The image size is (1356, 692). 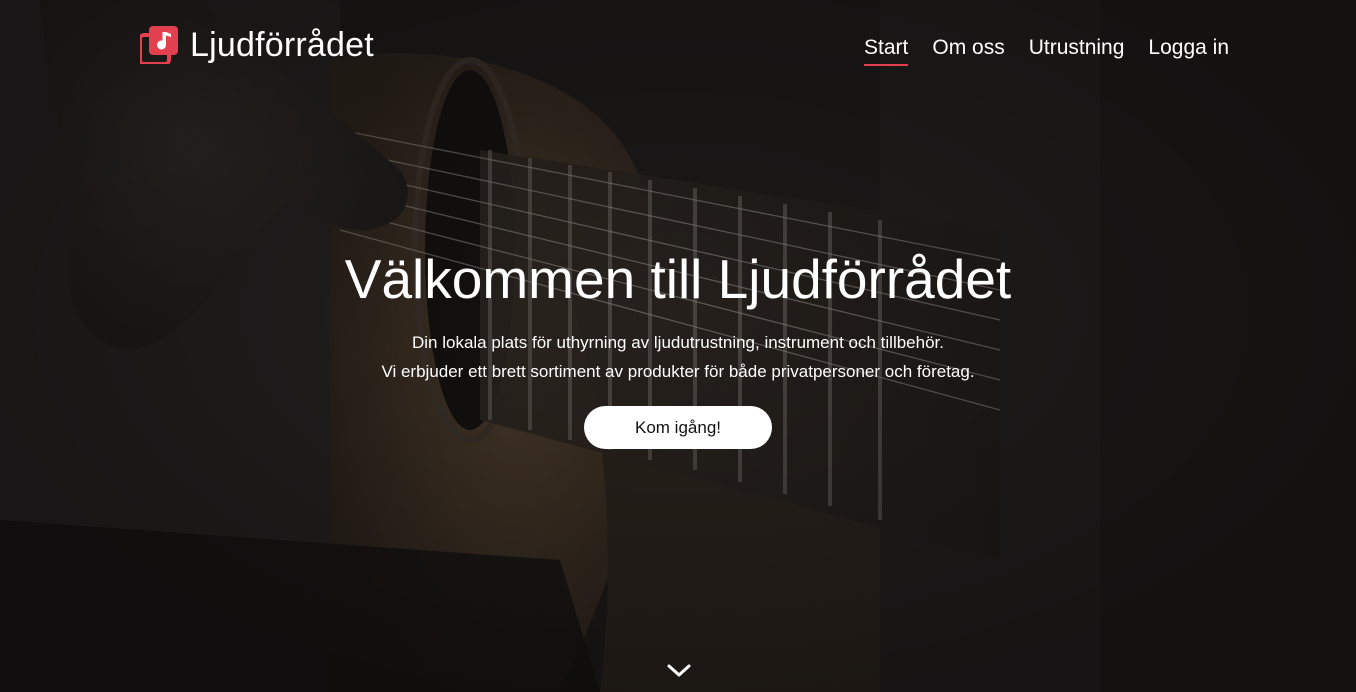 I want to click on nav-link-start: Start, so click(x=886, y=50).